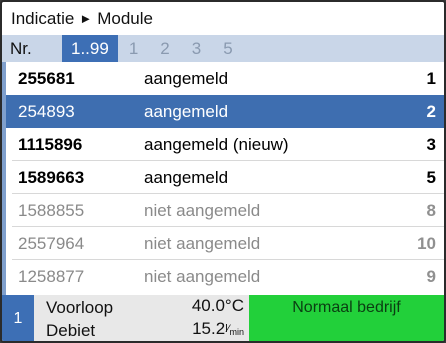  Describe the element at coordinates (51, 276) in the screenshot. I see `module-number: 1258877` at that location.